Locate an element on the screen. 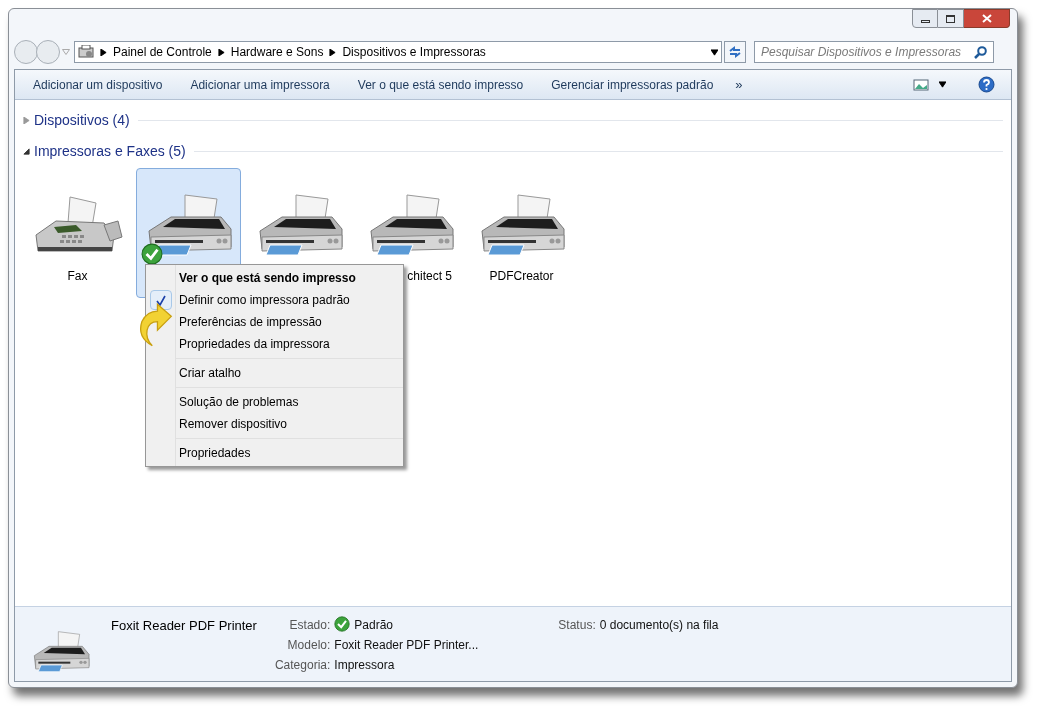 The width and height of the screenshot is (1043, 712). search-icon is located at coordinates (980, 52).